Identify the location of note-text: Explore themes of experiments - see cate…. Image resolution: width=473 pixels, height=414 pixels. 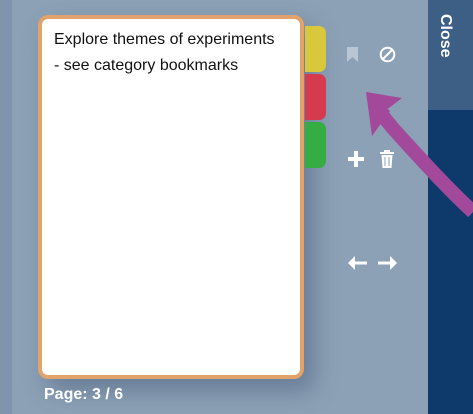
(172, 53).